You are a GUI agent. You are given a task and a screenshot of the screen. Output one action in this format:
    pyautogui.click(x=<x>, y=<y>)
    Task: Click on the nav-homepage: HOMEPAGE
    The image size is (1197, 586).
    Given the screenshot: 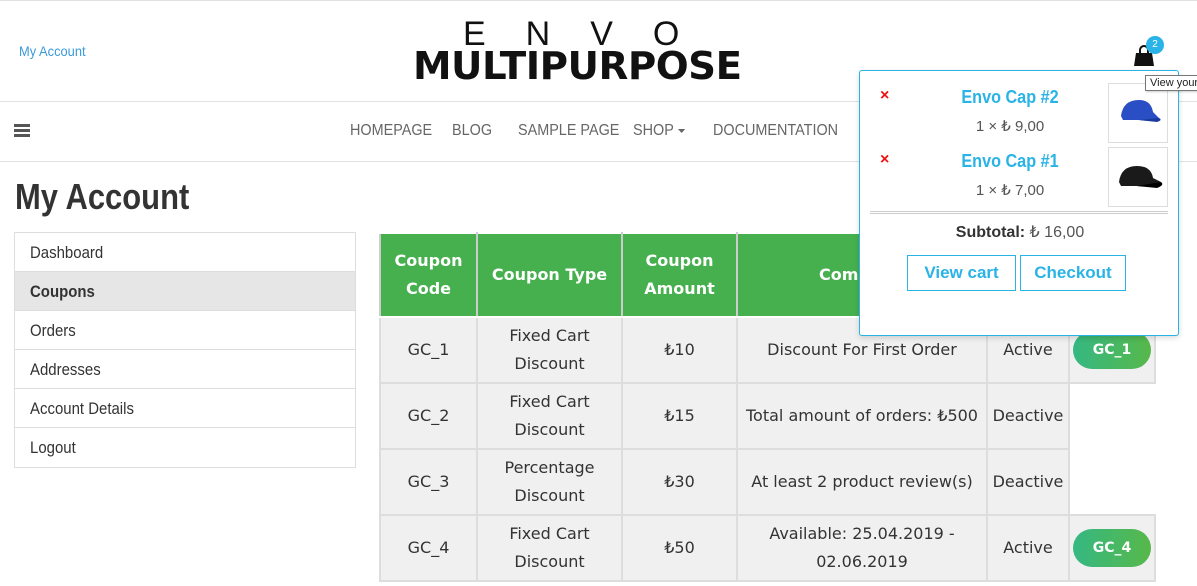 What is the action you would take?
    pyautogui.click(x=391, y=131)
    